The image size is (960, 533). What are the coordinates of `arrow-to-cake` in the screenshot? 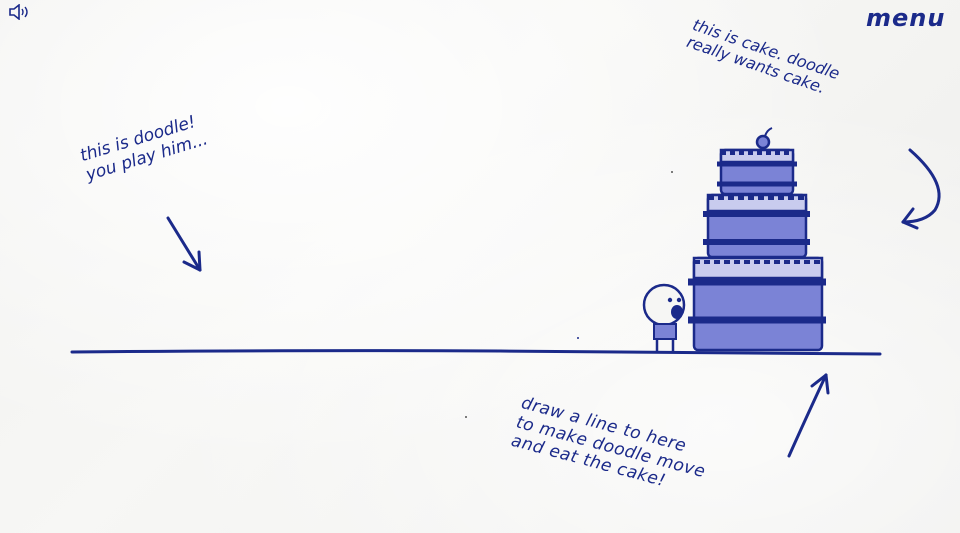 It's located at (921, 189).